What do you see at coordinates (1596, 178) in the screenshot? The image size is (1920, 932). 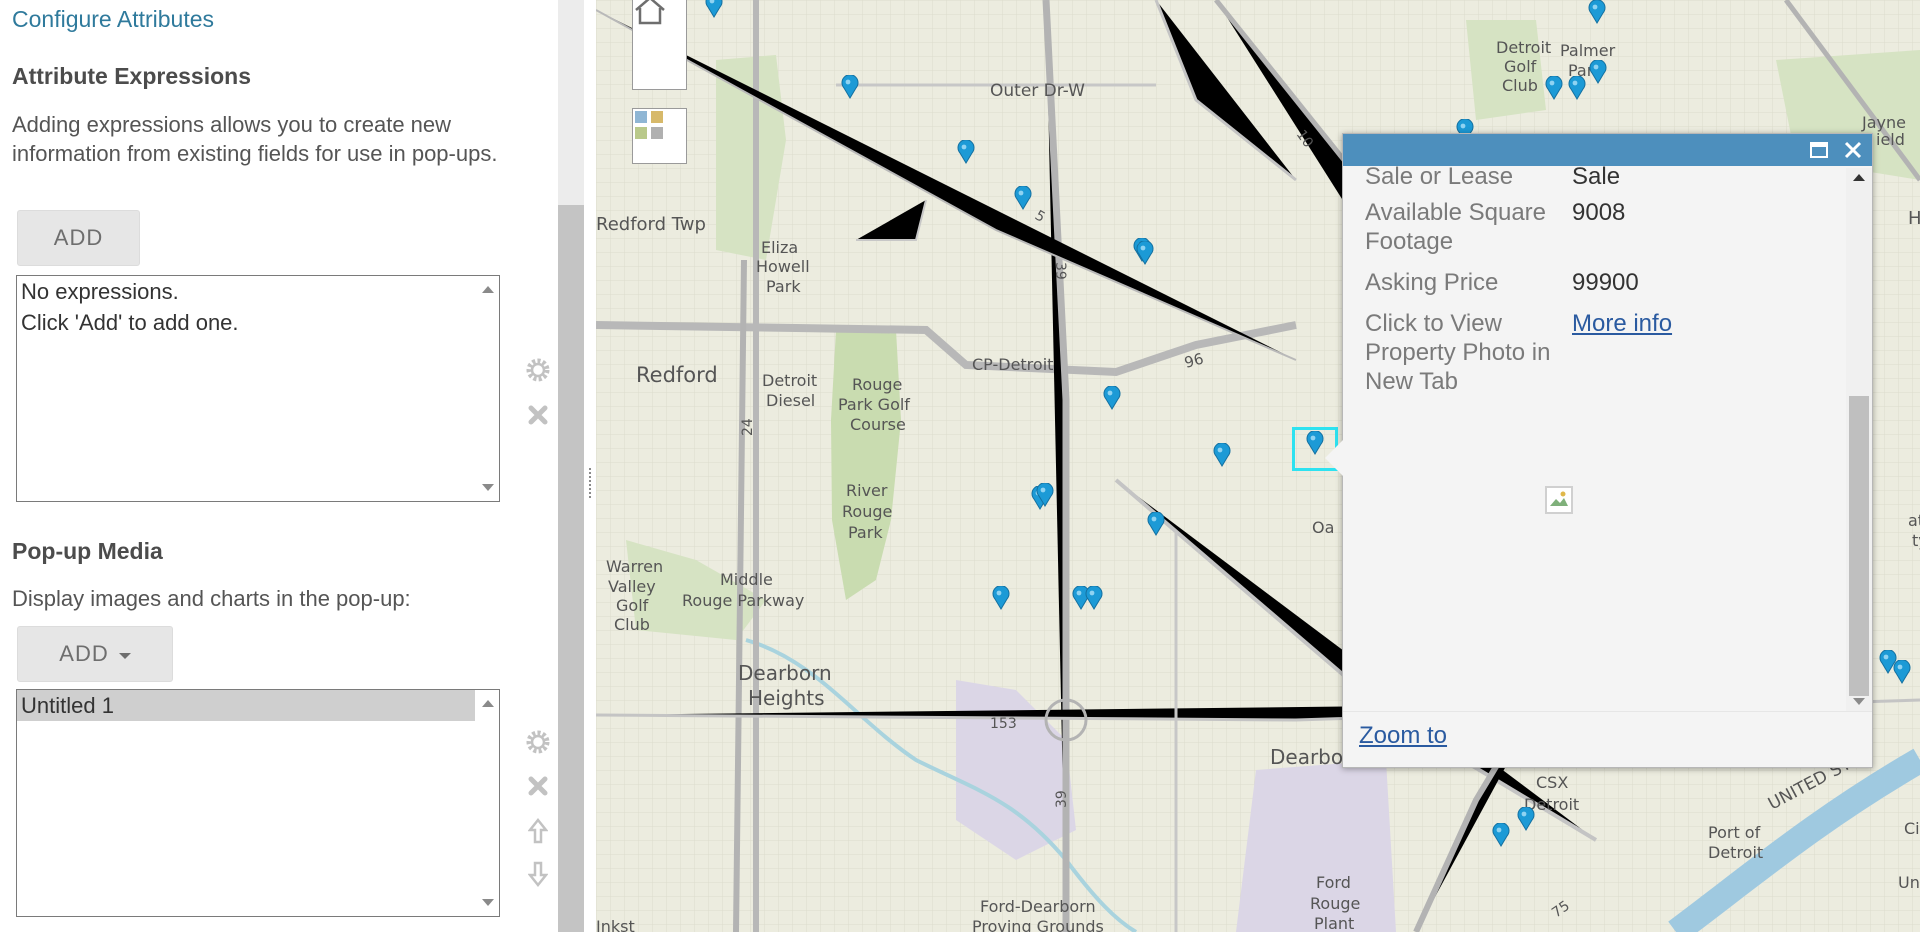 I see `popup-field-value: Sale` at bounding box center [1596, 178].